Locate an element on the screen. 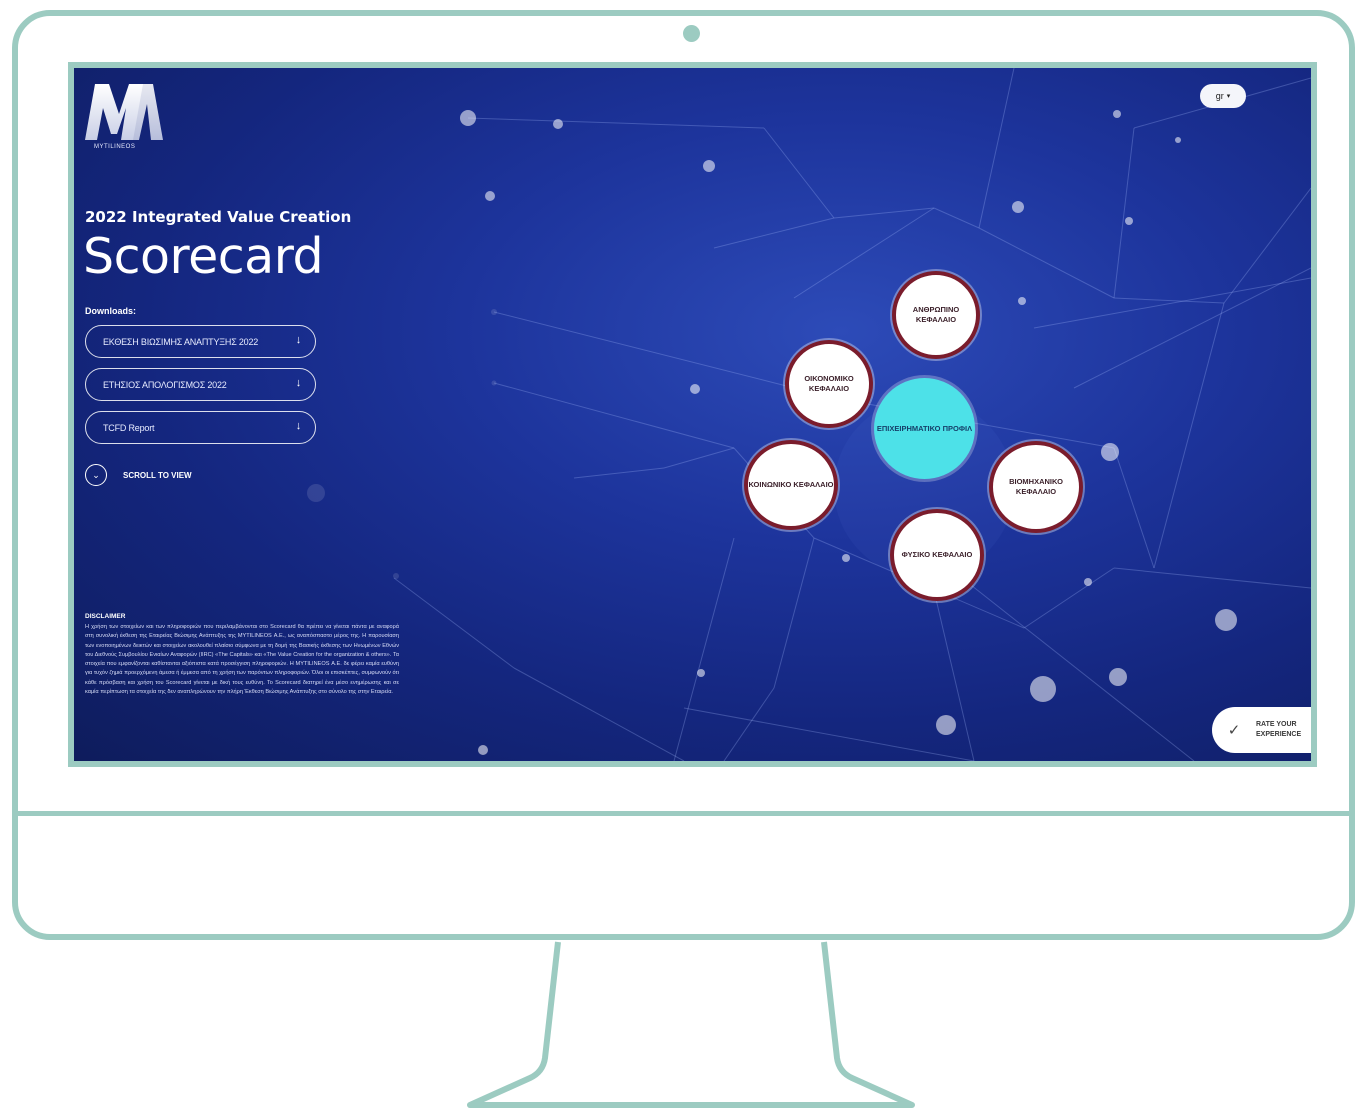 The width and height of the screenshot is (1363, 1110). check-circle-icon: ✓ is located at coordinates (1234, 730).